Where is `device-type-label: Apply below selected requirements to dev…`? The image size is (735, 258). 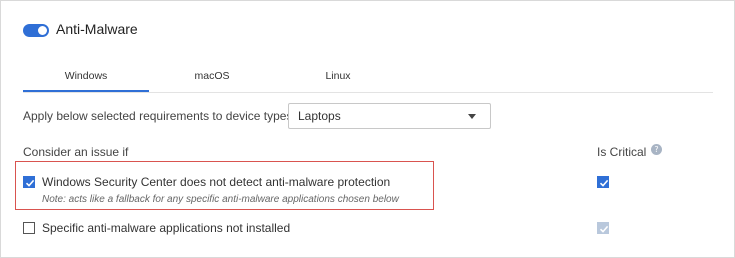 device-type-label: Apply below selected requirements to dev… is located at coordinates (159, 116).